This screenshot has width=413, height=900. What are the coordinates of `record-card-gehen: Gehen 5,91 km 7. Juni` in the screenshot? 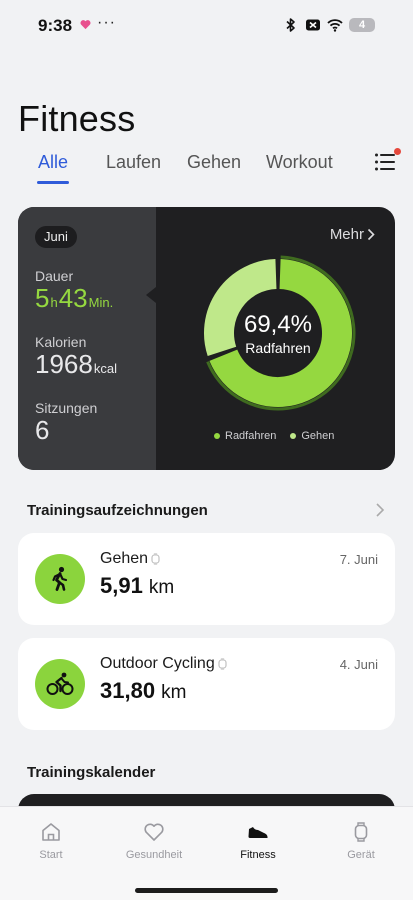 It's located at (206, 579).